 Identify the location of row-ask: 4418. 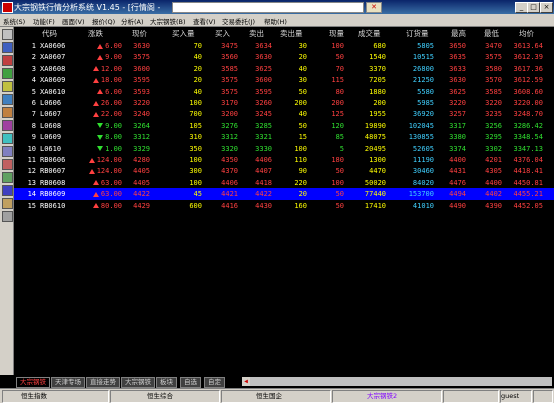
(263, 182).